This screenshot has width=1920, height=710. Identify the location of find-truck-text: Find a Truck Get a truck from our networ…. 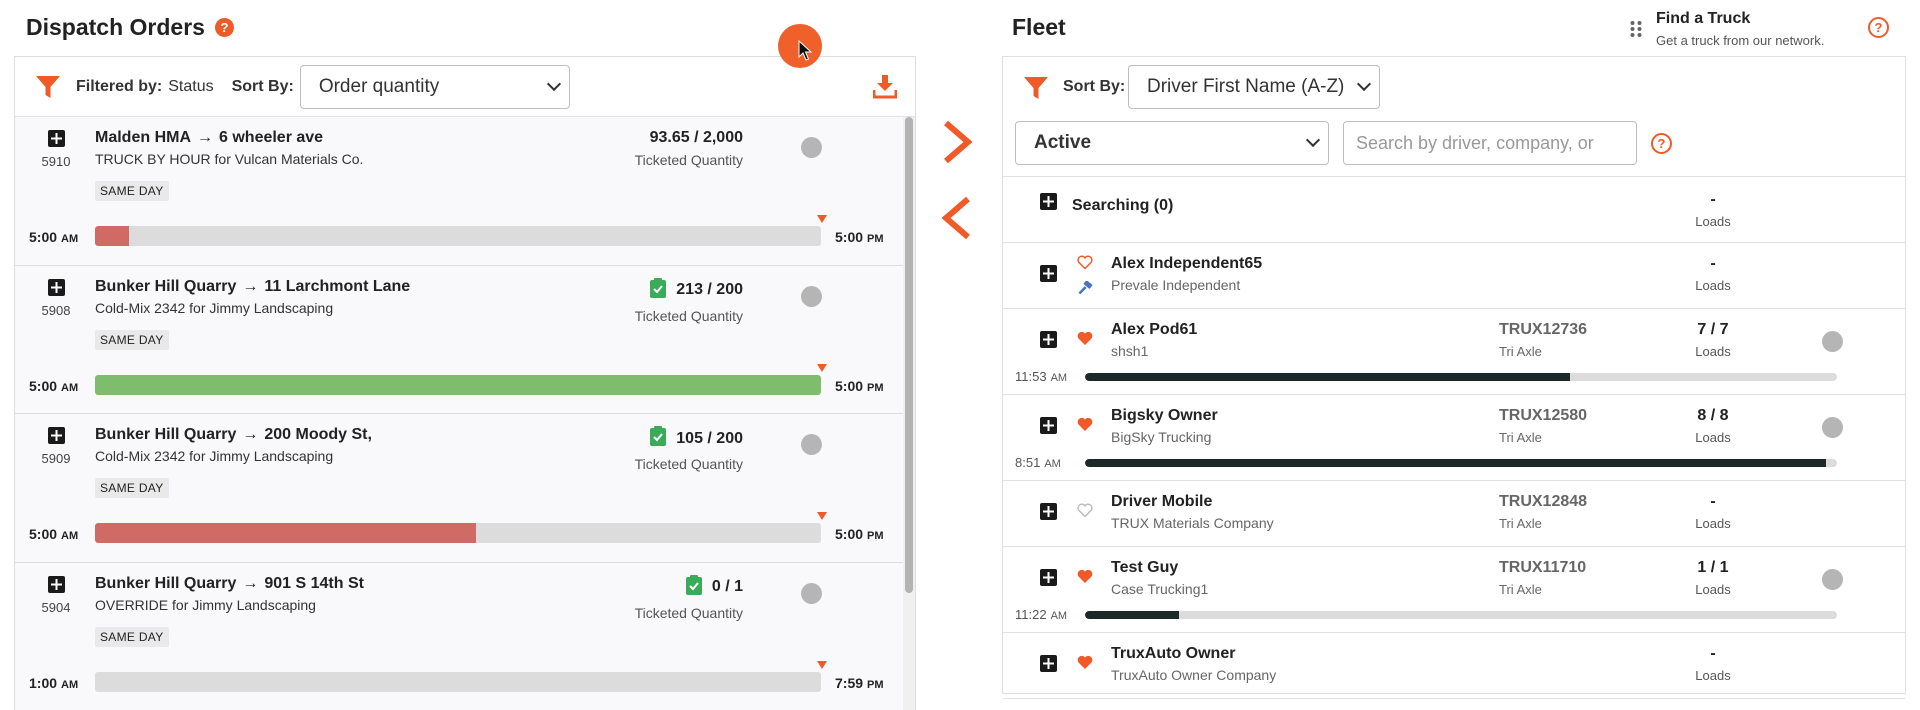
(1740, 29).